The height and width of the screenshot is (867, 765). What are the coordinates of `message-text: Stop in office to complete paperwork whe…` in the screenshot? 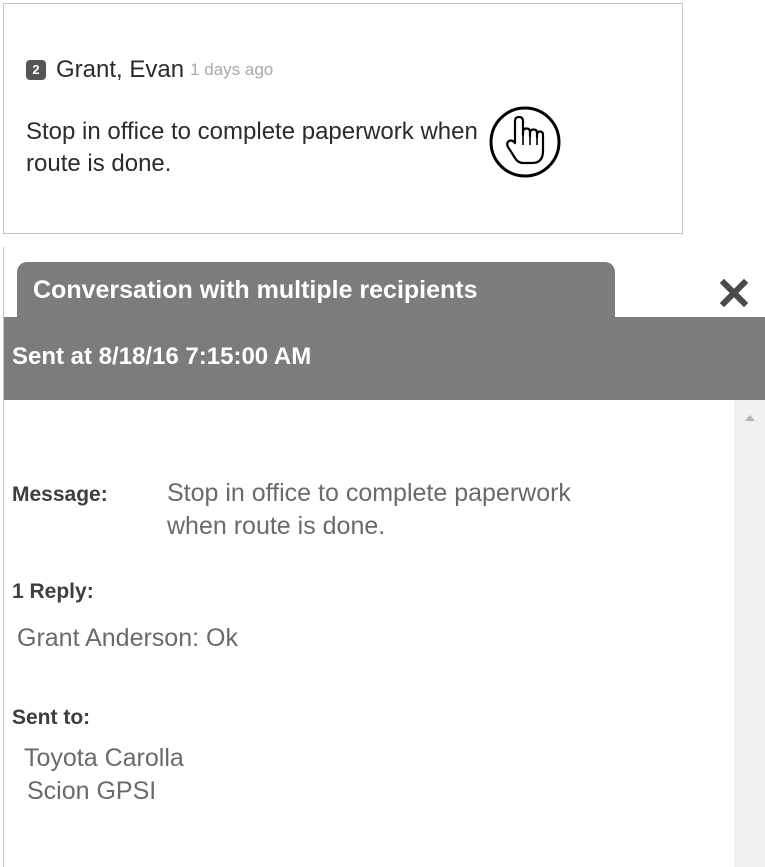 It's located at (369, 509).